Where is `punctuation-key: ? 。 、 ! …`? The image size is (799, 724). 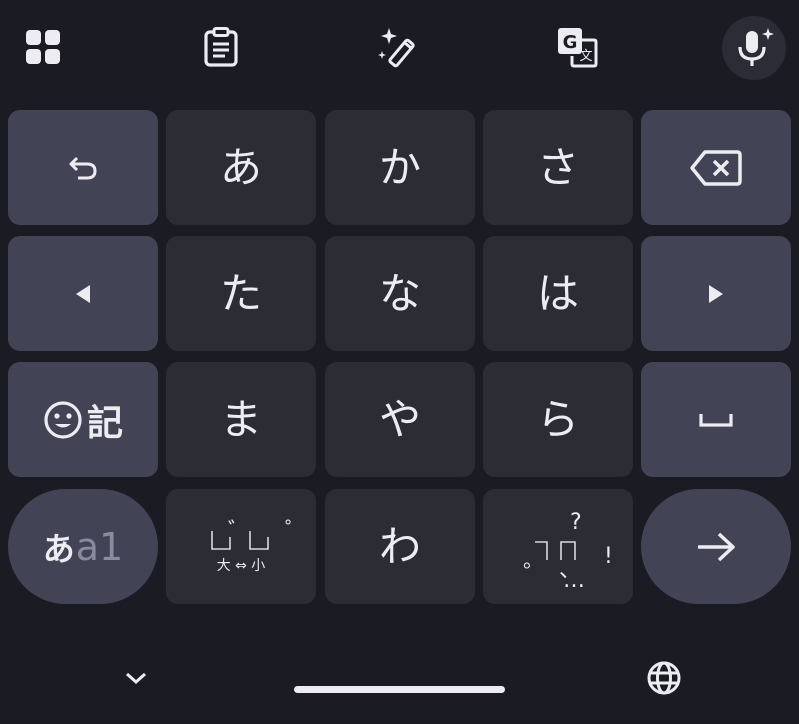
punctuation-key: ? 。 、 ! … is located at coordinates (558, 546).